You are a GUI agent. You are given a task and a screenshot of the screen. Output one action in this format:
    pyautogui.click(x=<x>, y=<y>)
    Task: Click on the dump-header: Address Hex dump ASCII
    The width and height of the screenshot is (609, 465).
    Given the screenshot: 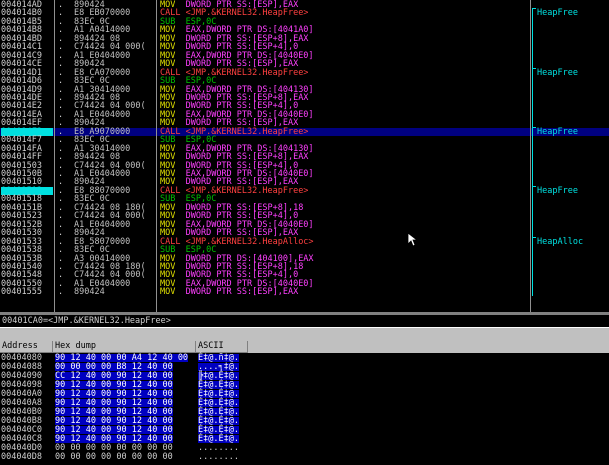 What is the action you would take?
    pyautogui.click(x=304, y=347)
    